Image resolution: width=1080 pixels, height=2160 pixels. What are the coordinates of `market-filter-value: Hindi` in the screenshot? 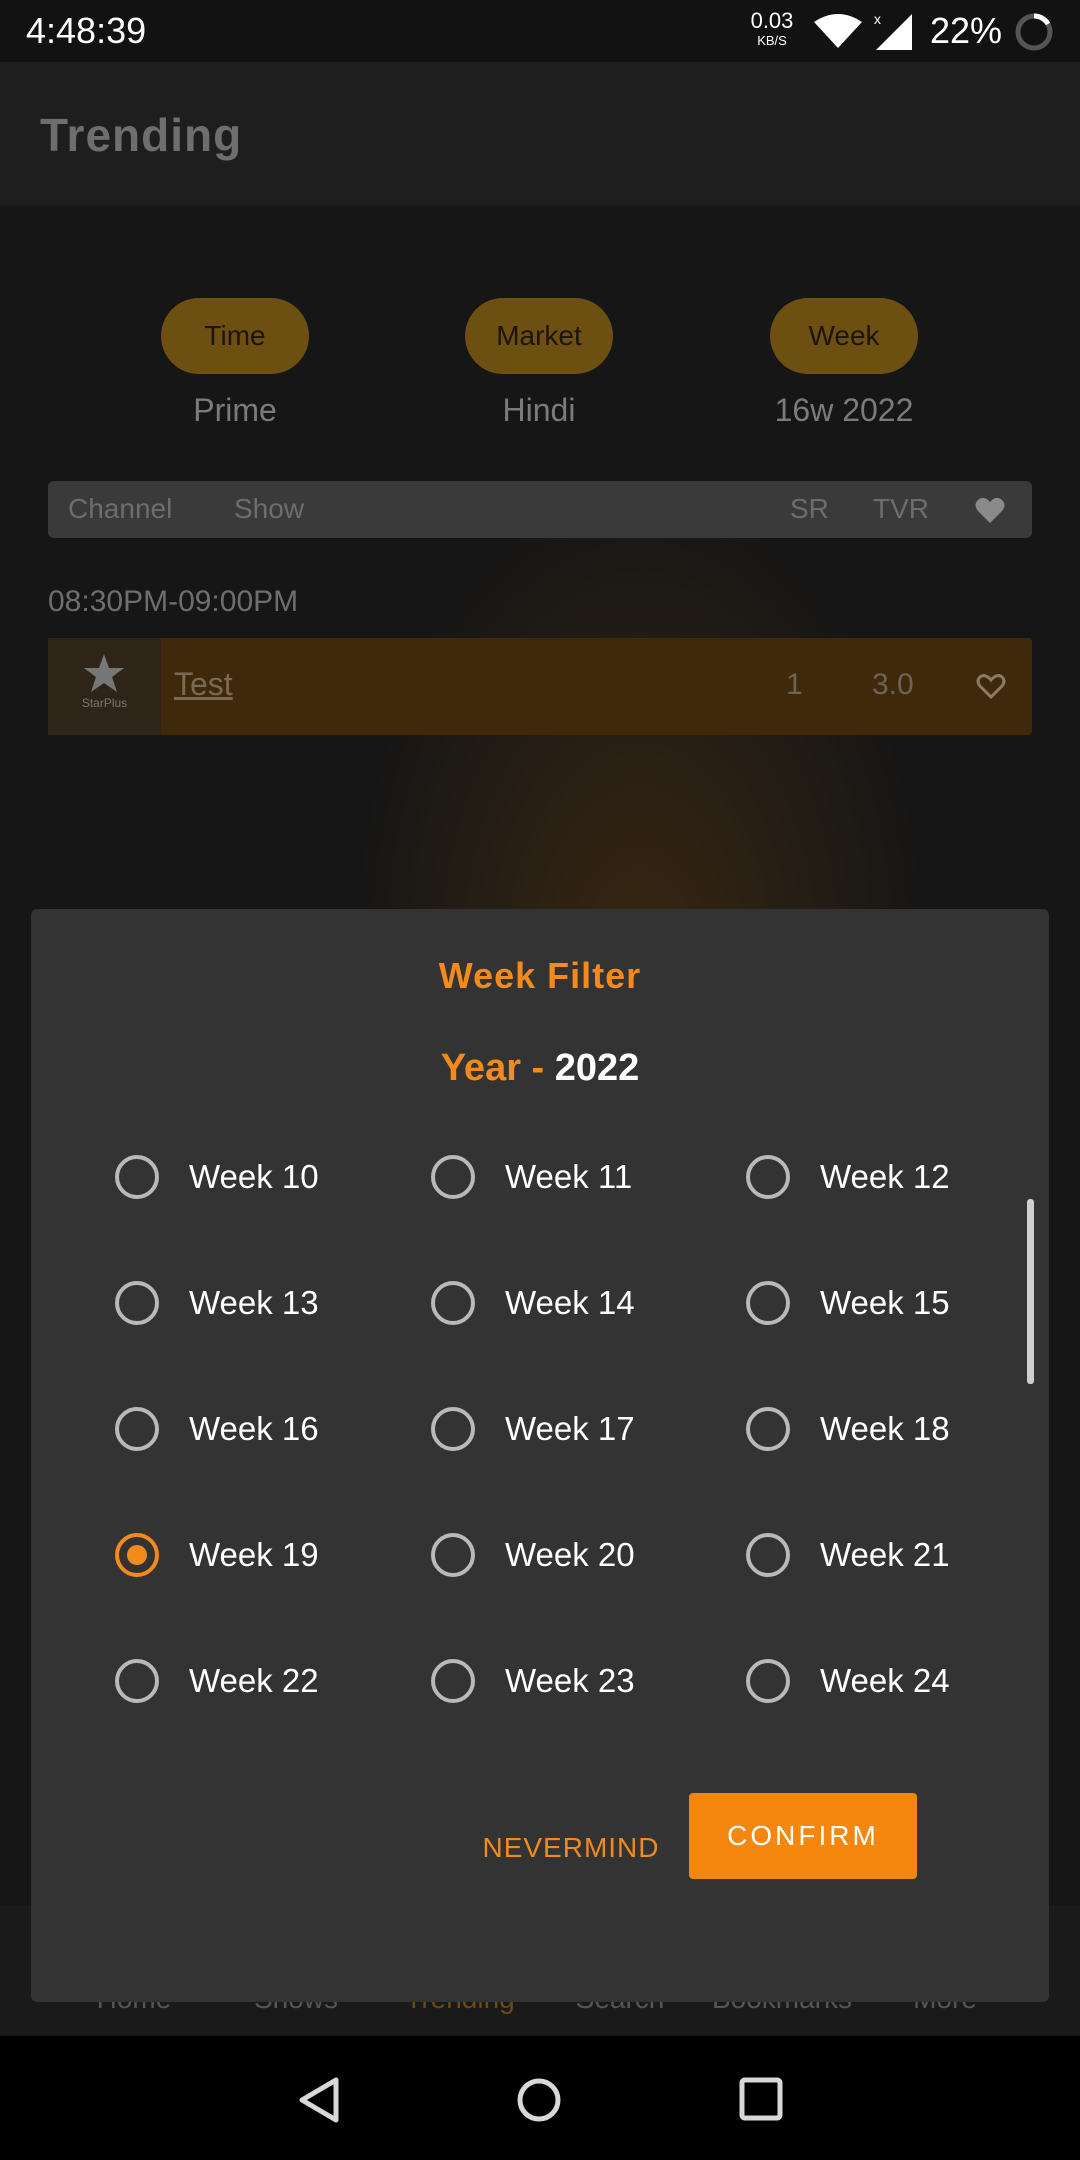 It's located at (539, 410).